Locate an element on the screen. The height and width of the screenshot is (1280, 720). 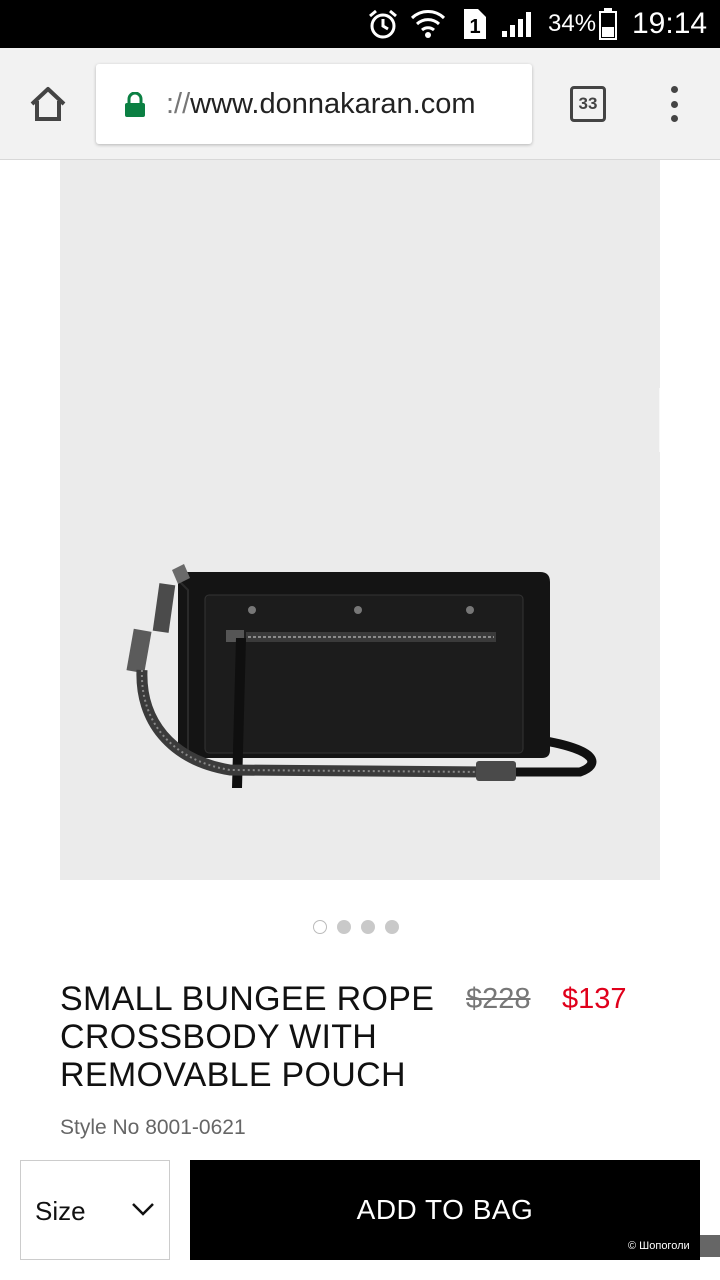
address-bar: ://www.donnakaran.com is located at coordinates (314, 104).